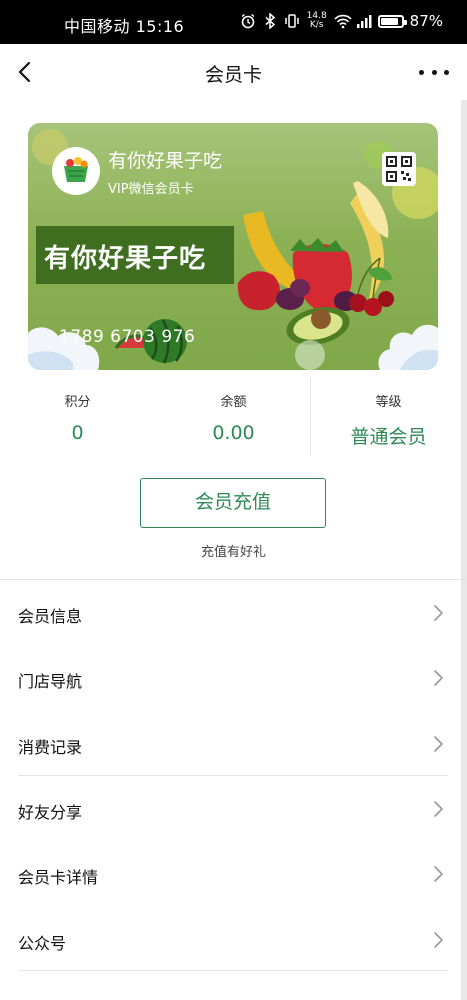 The width and height of the screenshot is (467, 1000). I want to click on signal-icon, so click(364, 21).